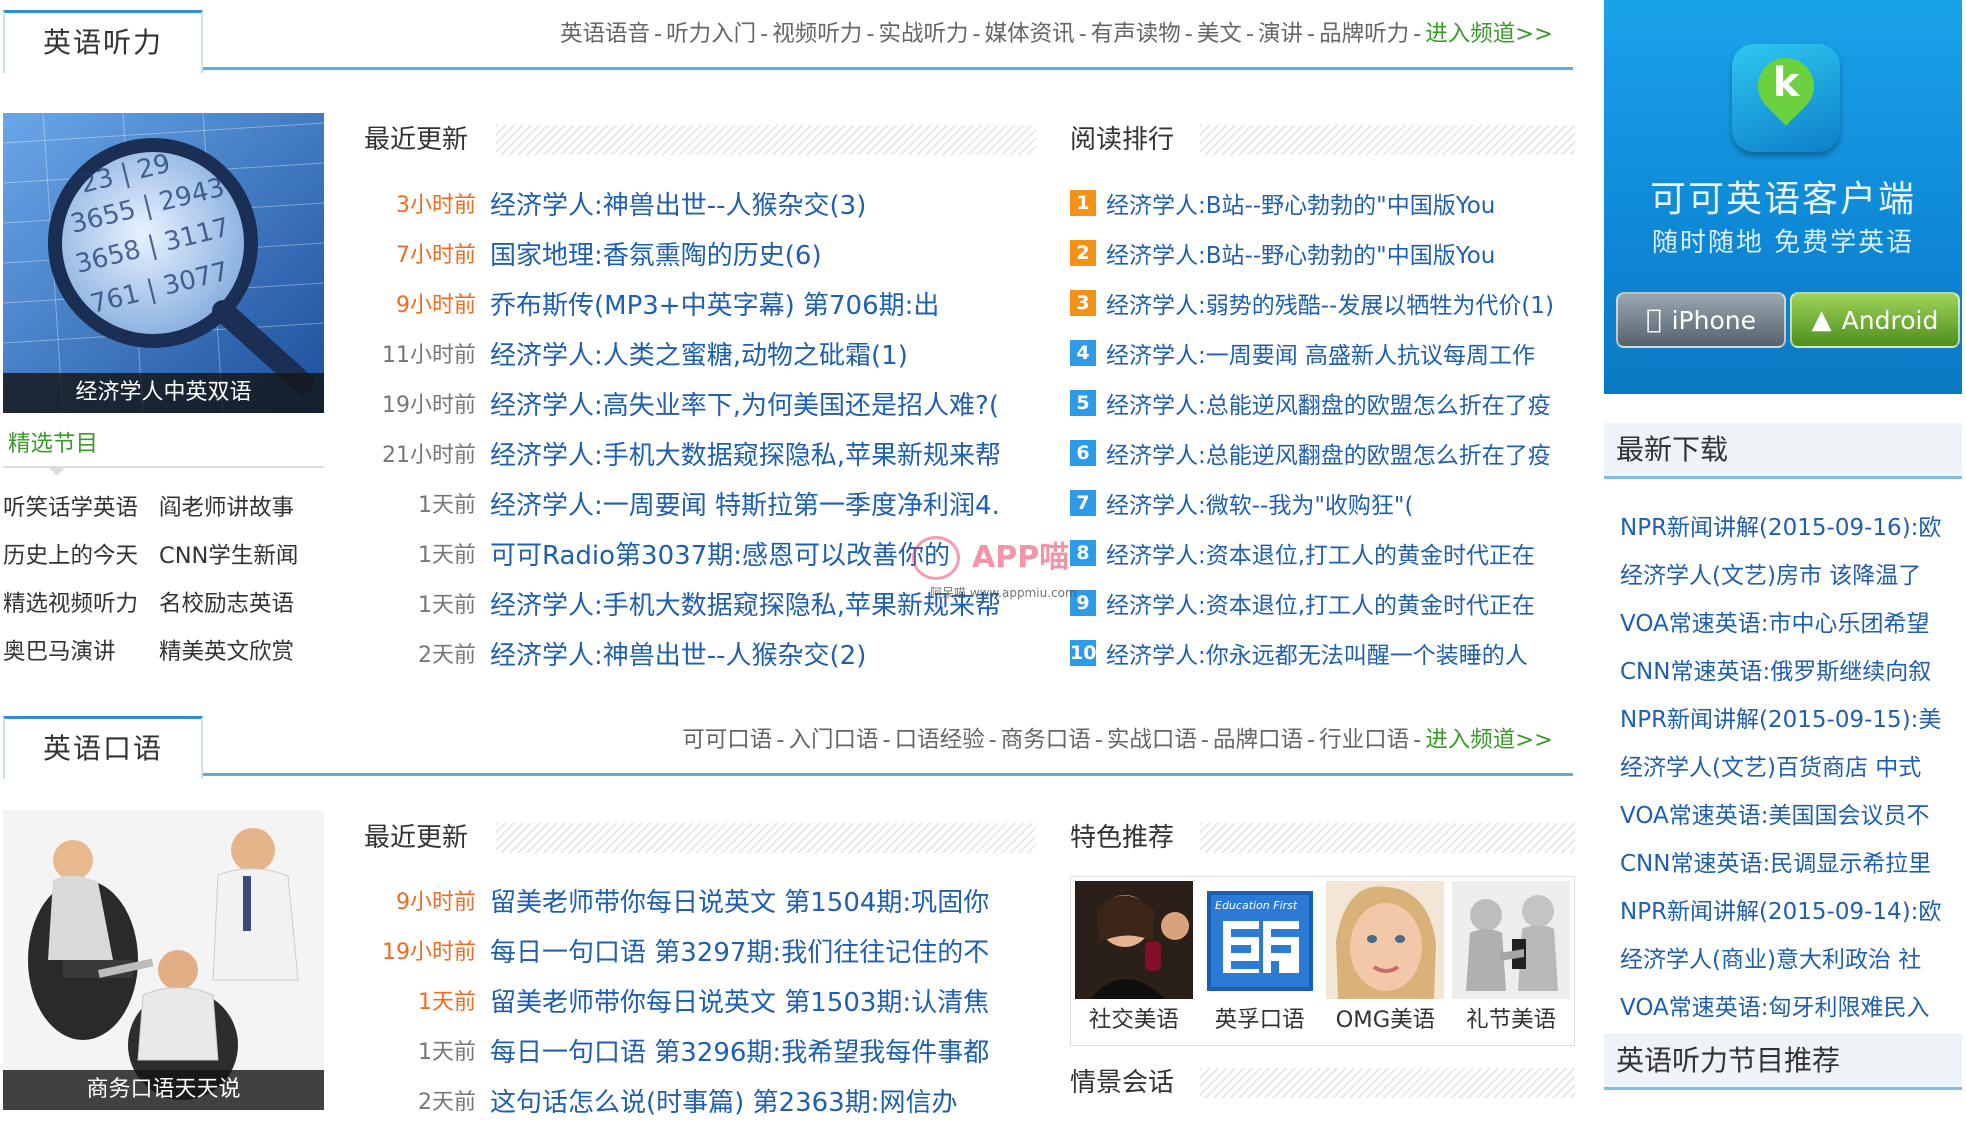 The image size is (1966, 1122). Describe the element at coordinates (81, 652) in the screenshot. I see `pick-link: 奥巴马演讲` at that location.